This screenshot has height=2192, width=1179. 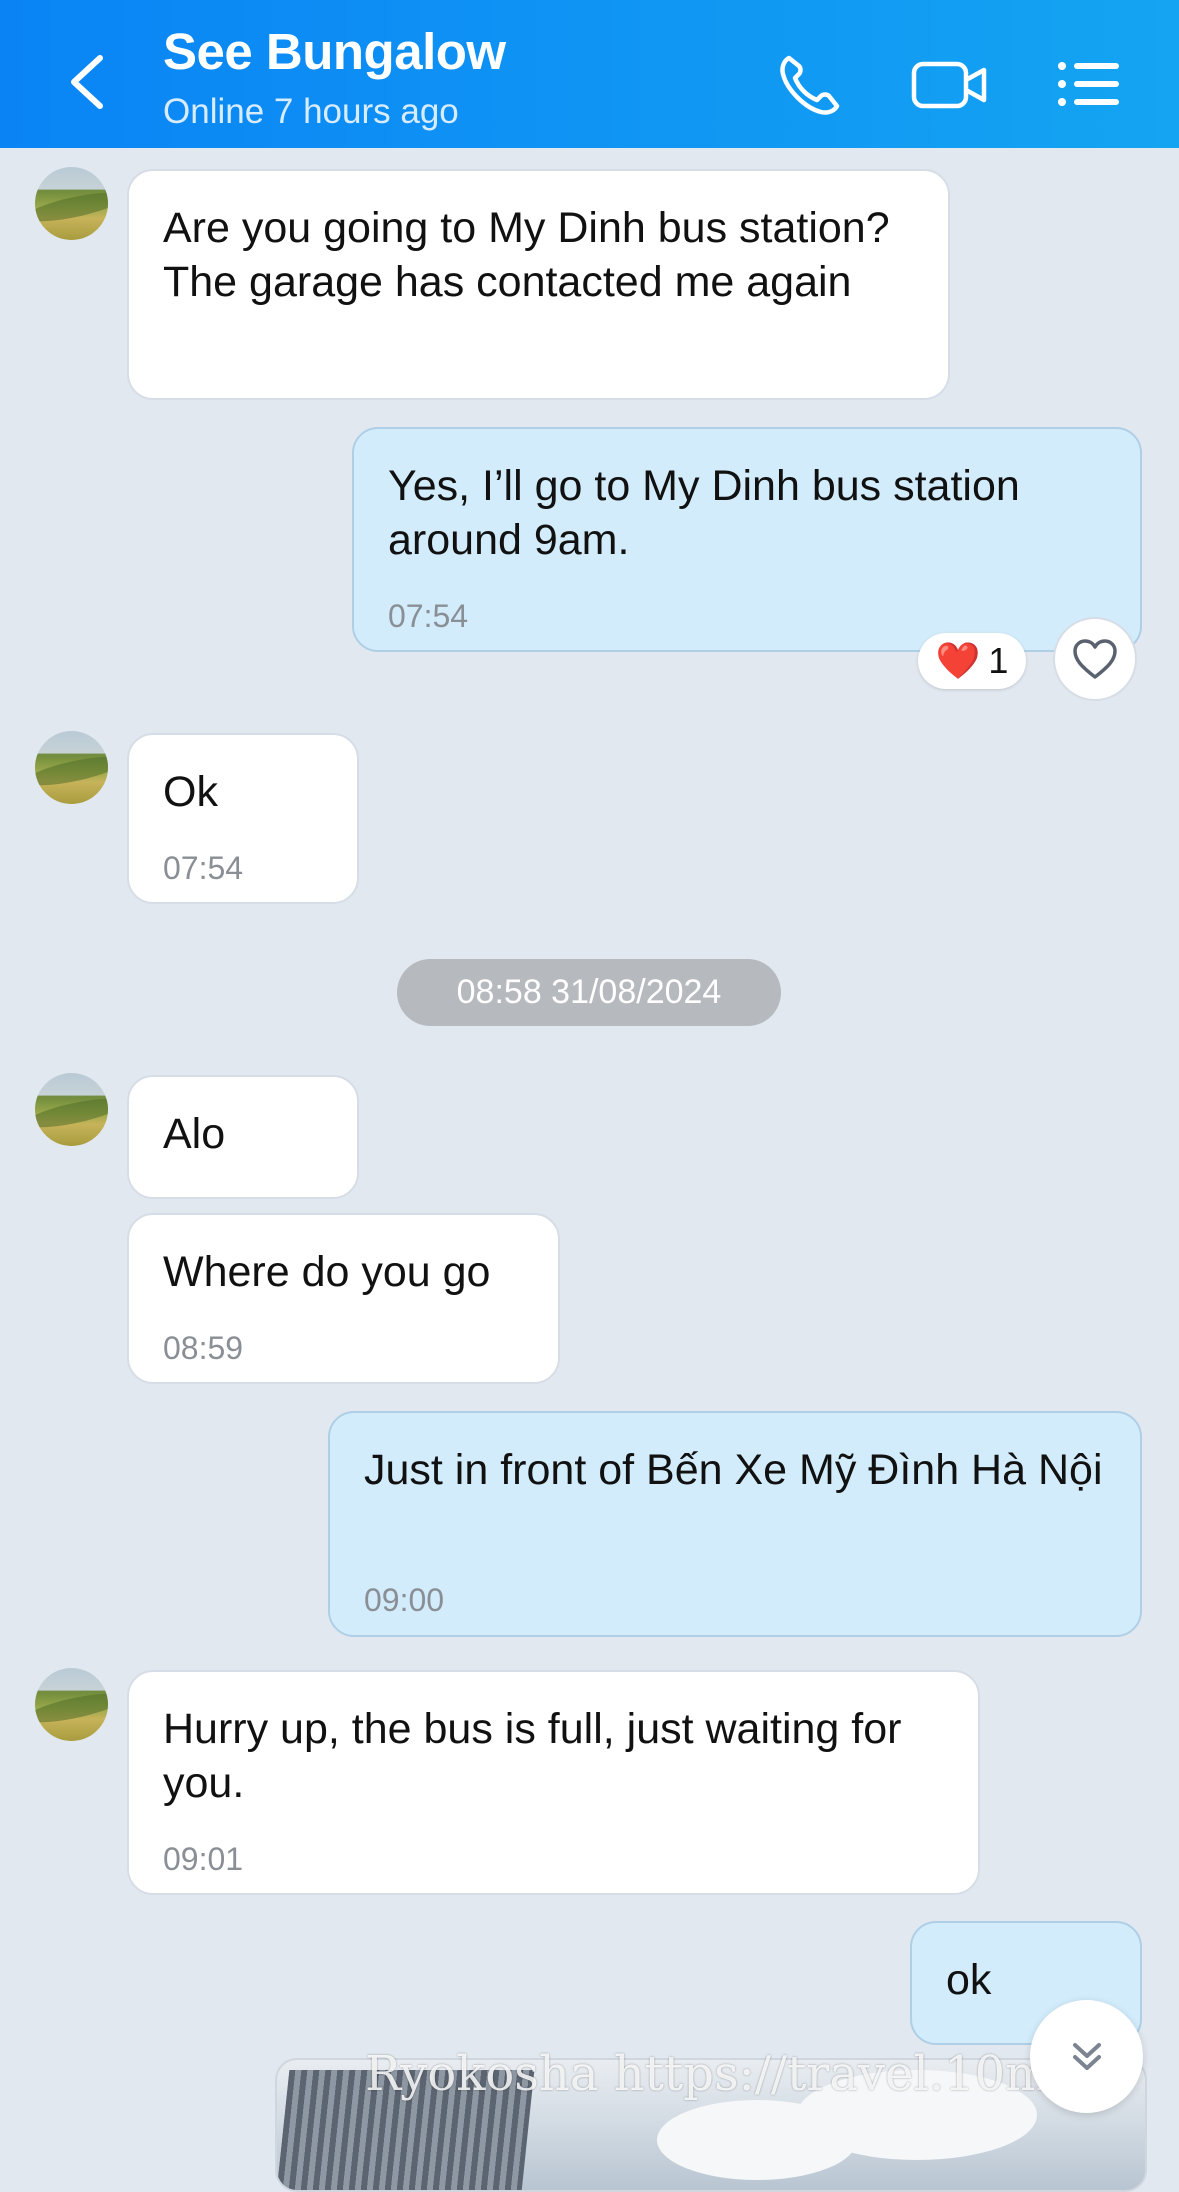 I want to click on back-chevron-icon, so click(x=87, y=82).